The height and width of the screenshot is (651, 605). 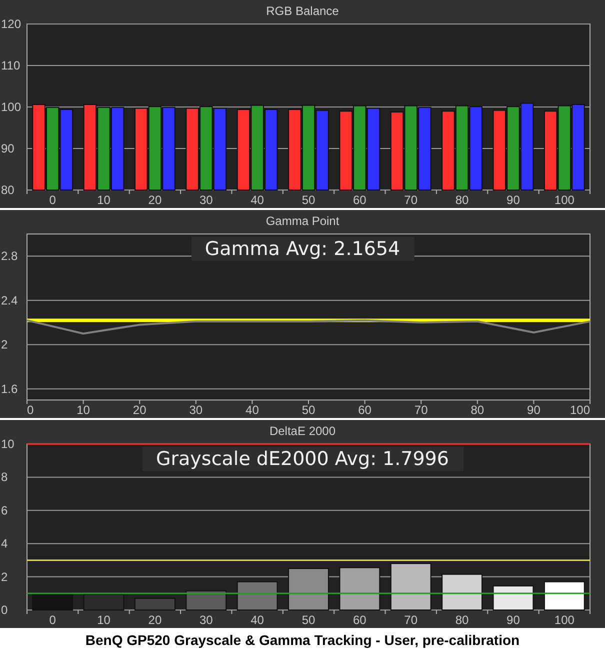 What do you see at coordinates (302, 640) in the screenshot?
I see `caption: BenQ GP520 Grayscale & Gamma Tracking - User, pre-calibration` at bounding box center [302, 640].